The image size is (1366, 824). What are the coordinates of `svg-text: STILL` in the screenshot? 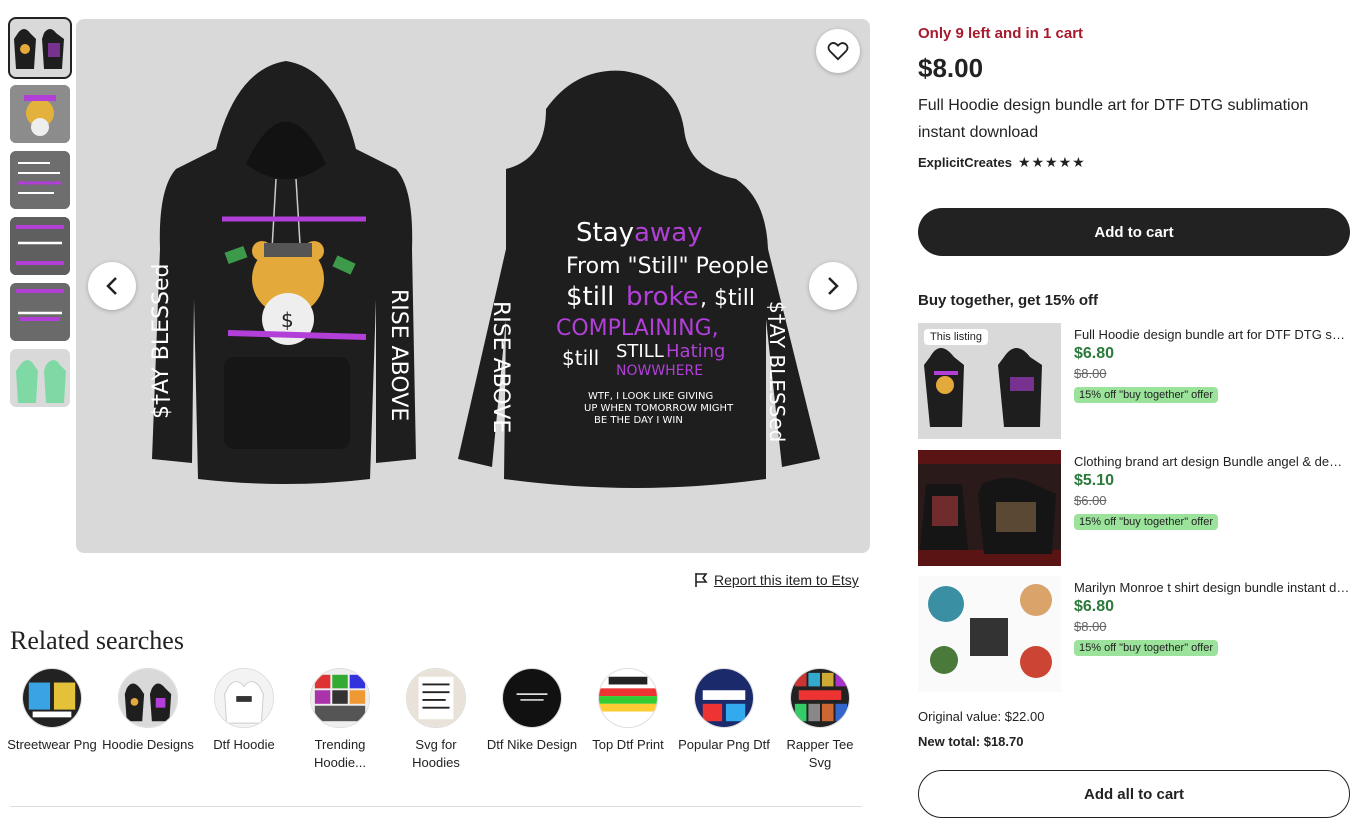 It's located at (640, 351).